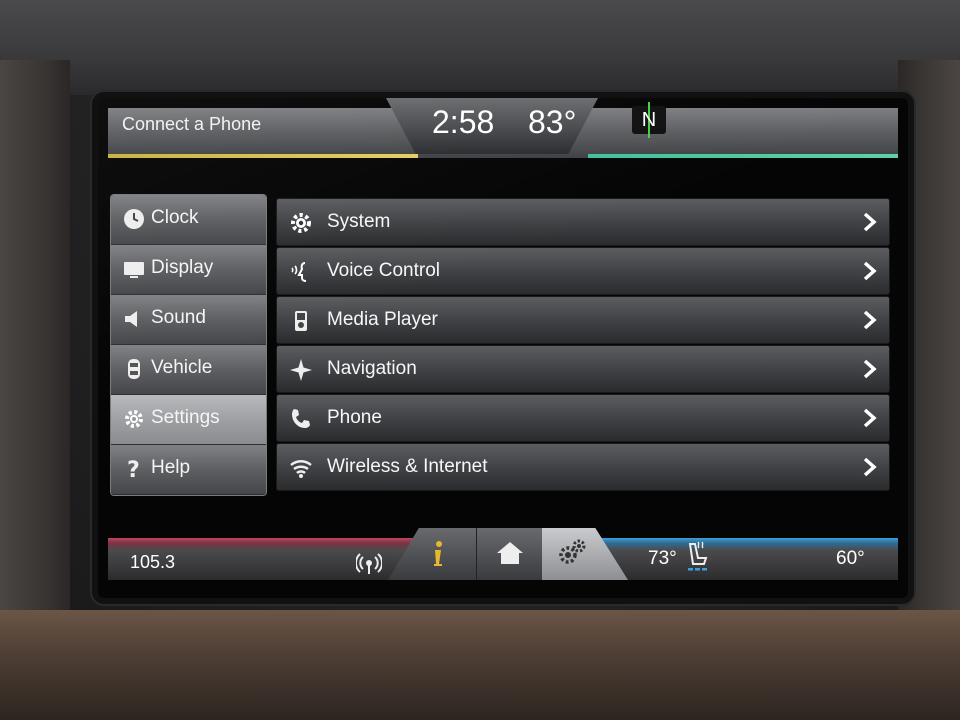 This screenshot has width=960, height=720. I want to click on list-item-media-player: Media Player, so click(583, 320).